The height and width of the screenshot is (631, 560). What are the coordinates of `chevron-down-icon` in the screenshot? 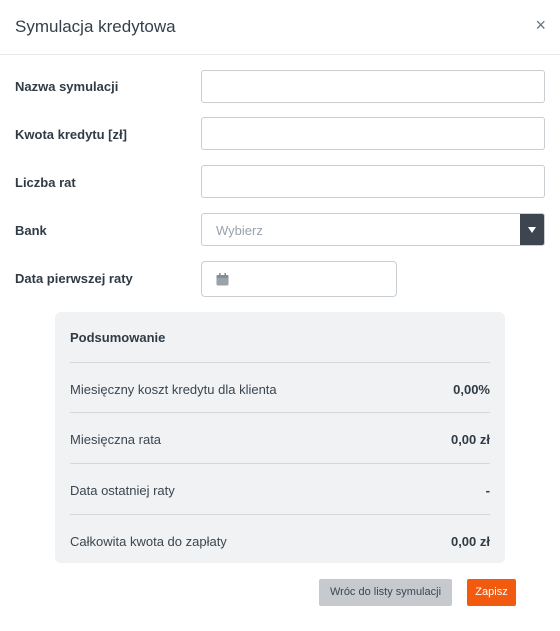 It's located at (532, 229).